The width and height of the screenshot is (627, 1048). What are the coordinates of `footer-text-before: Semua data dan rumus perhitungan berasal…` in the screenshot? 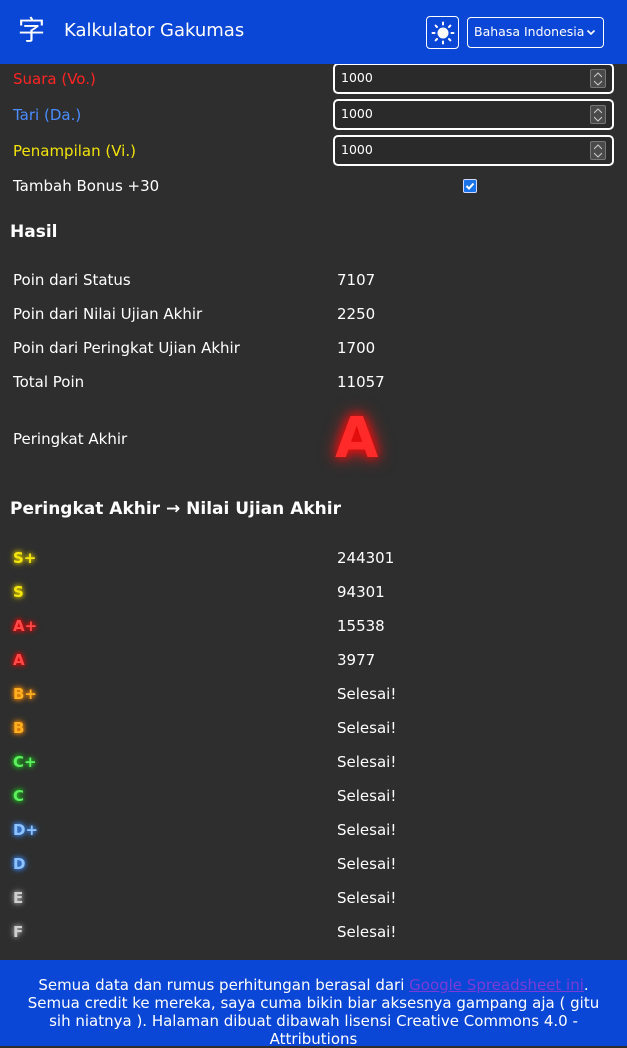 It's located at (224, 985).